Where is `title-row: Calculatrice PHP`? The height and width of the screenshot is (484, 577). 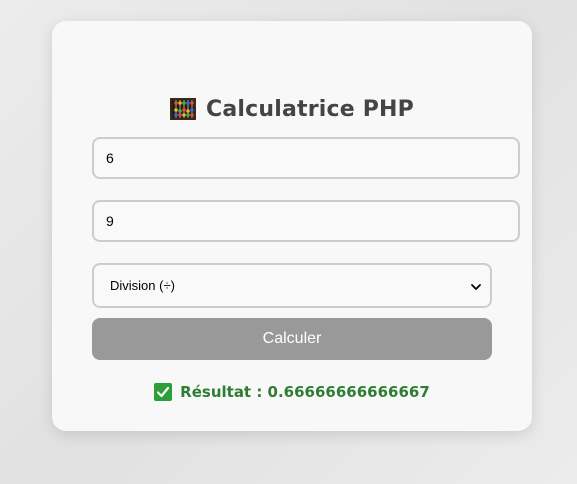 title-row: Calculatrice PHP is located at coordinates (292, 109).